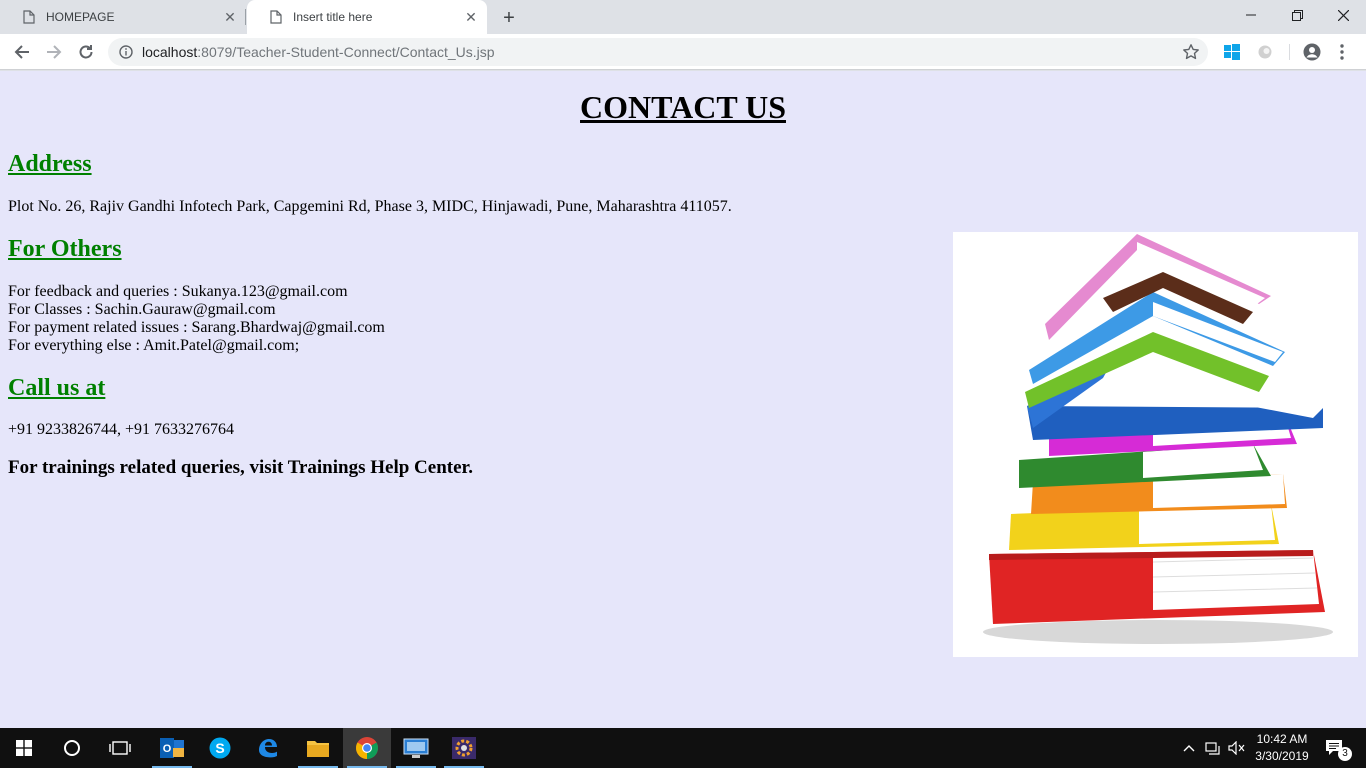  I want to click on bookmark-star-icon, so click(1191, 52).